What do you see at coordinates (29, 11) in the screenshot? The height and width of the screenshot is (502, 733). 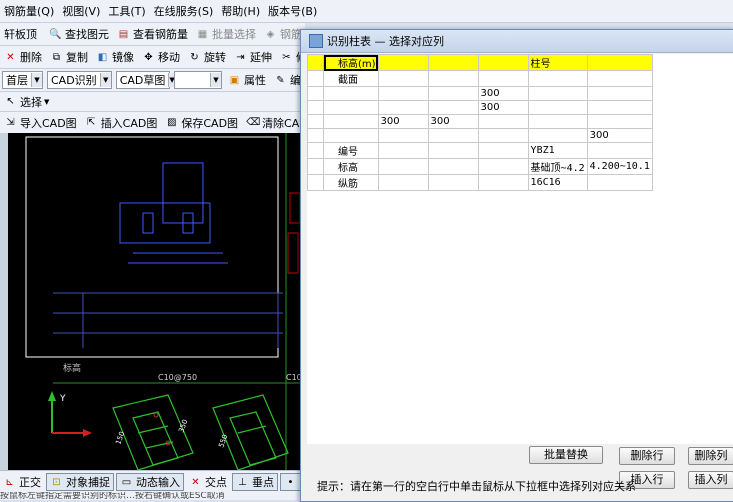 I see `menu-item-rebar: 钢筋量(Q)` at bounding box center [29, 11].